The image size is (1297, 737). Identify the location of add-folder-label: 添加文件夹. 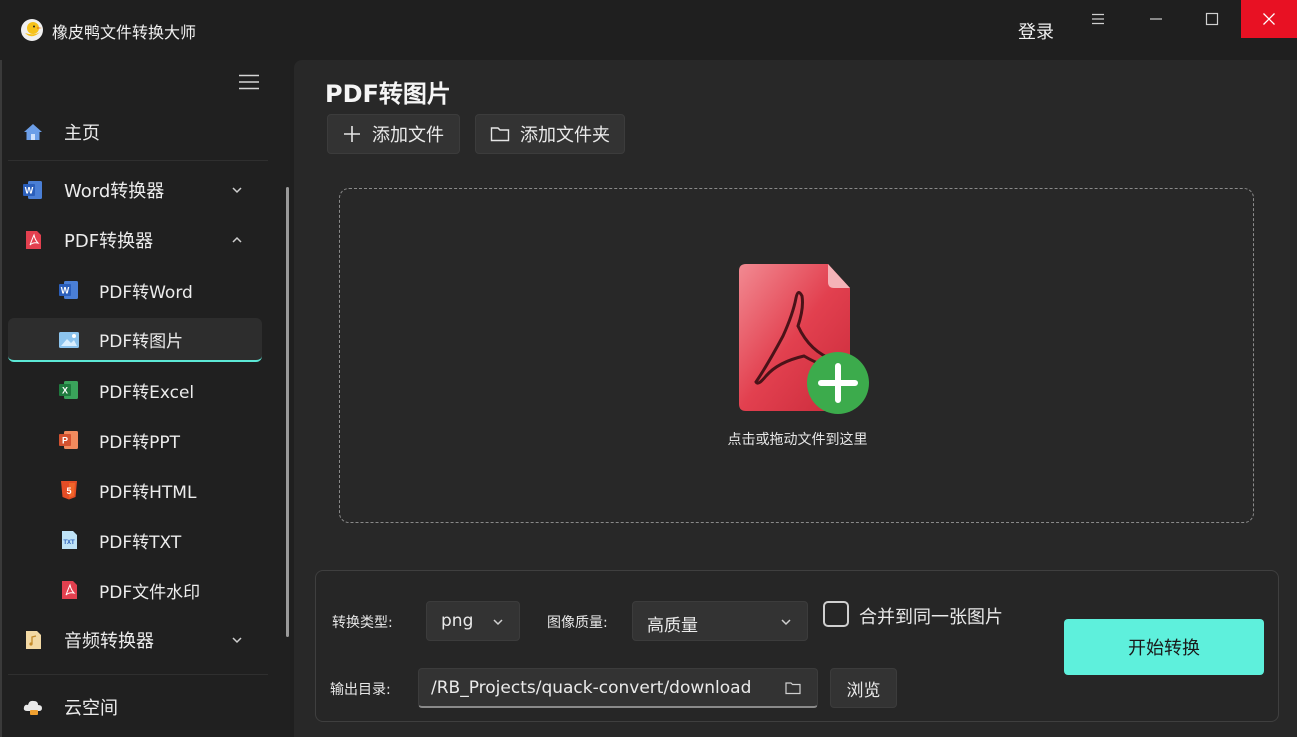
(565, 135).